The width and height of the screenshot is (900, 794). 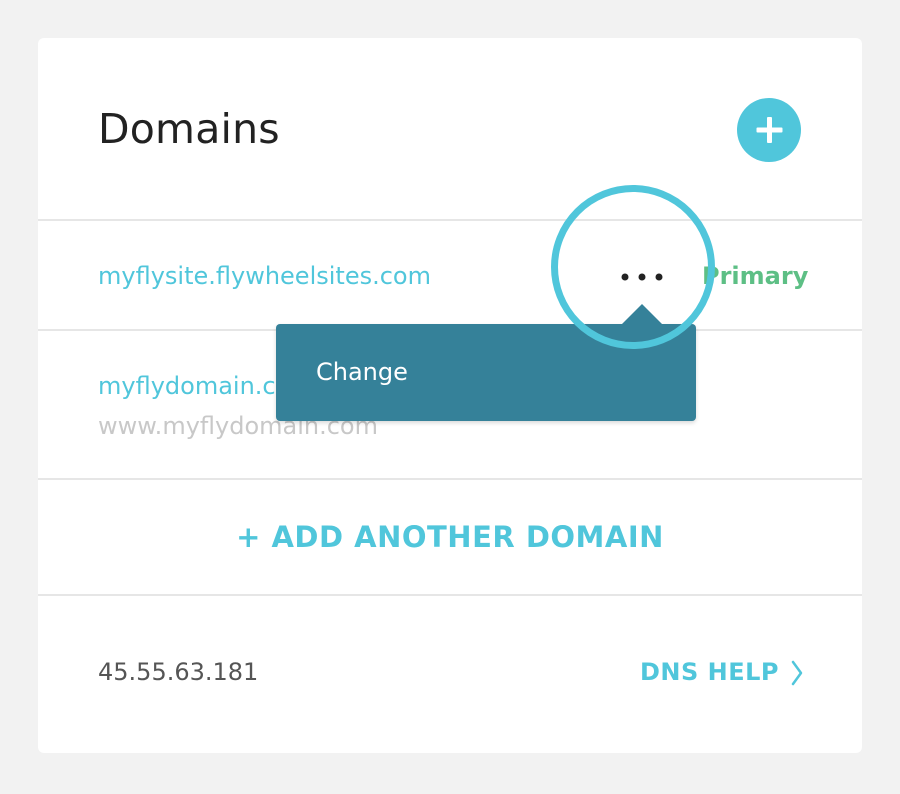 I want to click on domain-link-secondary: myflydomain.c, so click(x=187, y=386).